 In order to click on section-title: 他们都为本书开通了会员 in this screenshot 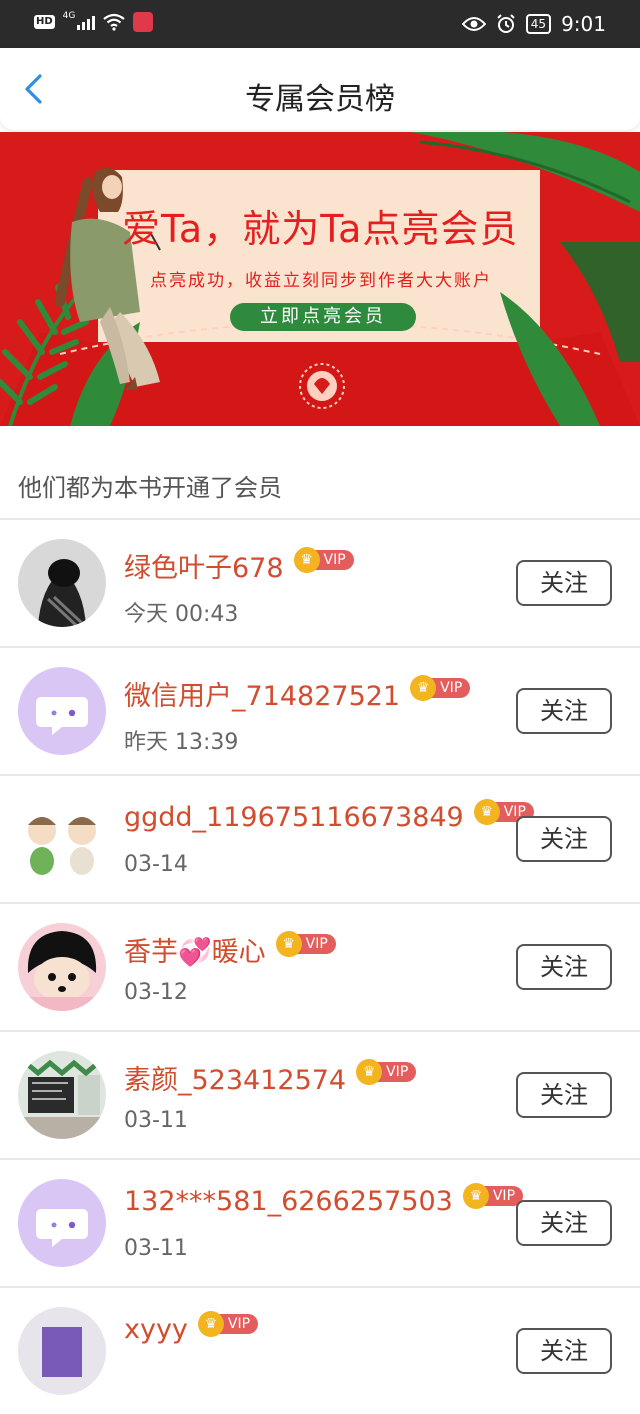, I will do `click(150, 488)`.